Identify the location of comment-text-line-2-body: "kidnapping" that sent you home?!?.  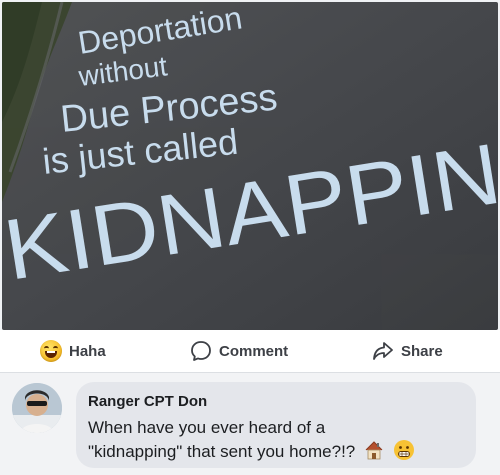
(222, 451).